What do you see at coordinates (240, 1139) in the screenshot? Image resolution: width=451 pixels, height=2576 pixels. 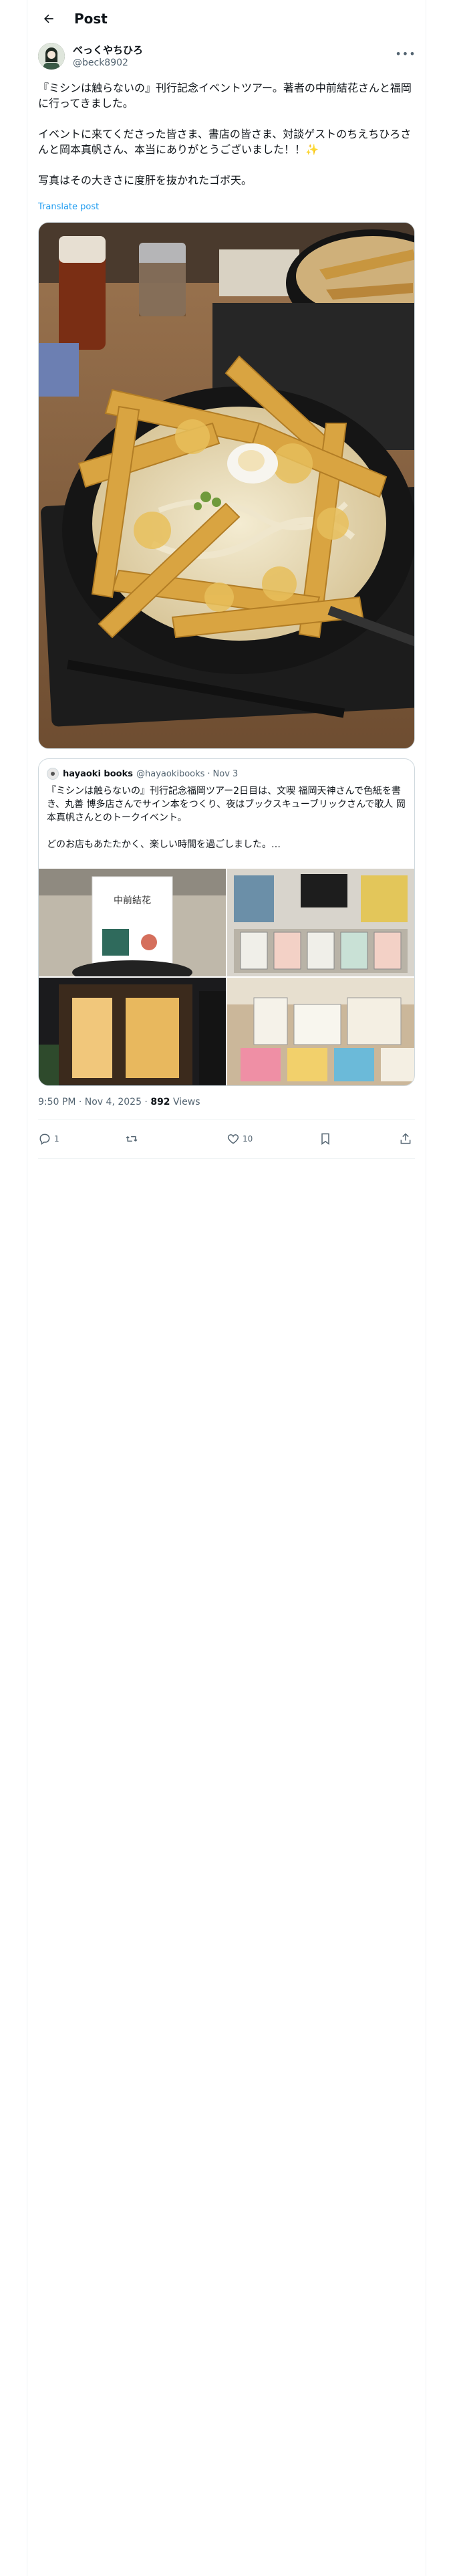 I see `like-button: 10` at bounding box center [240, 1139].